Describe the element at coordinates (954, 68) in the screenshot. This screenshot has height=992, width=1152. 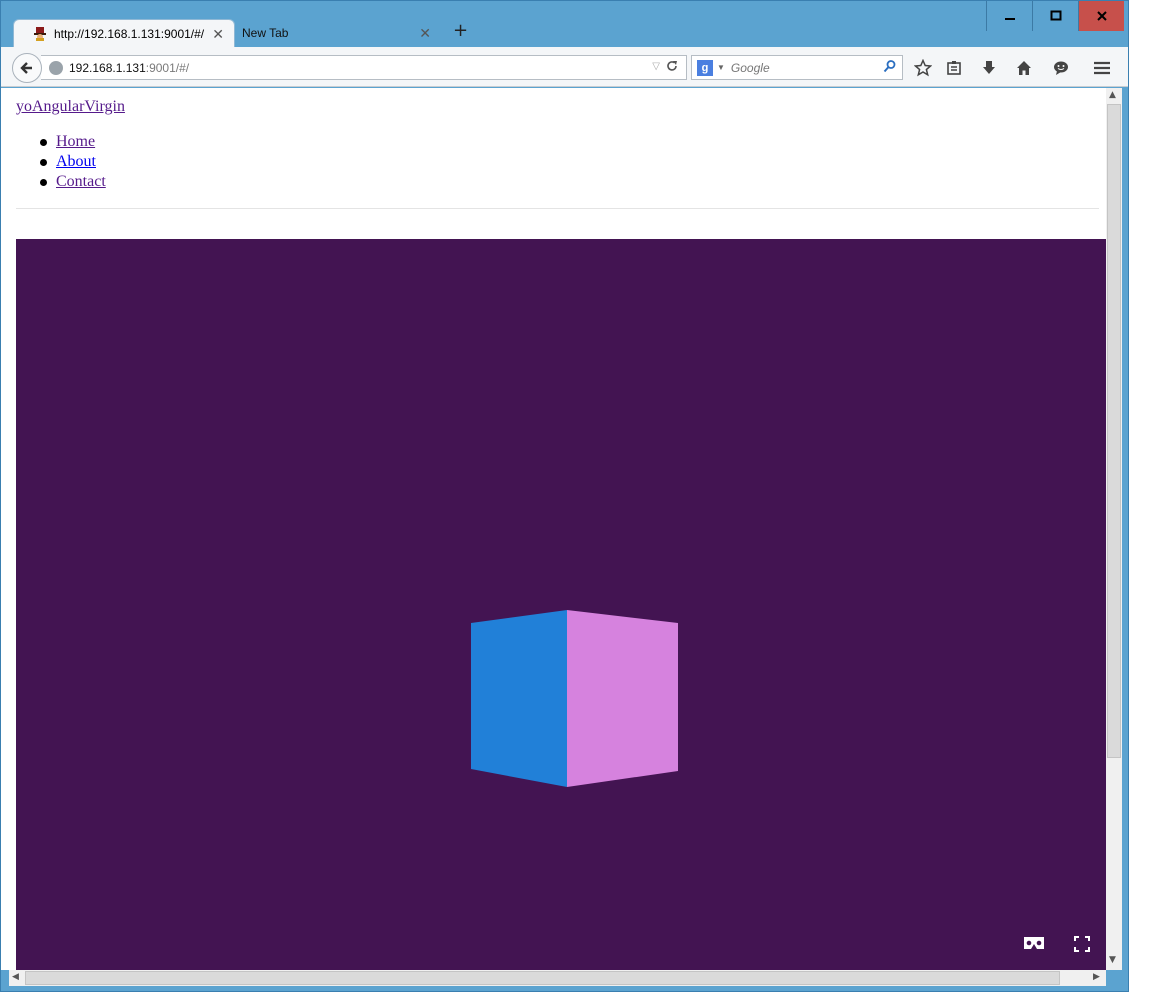
I see `reading-list-icon` at that location.